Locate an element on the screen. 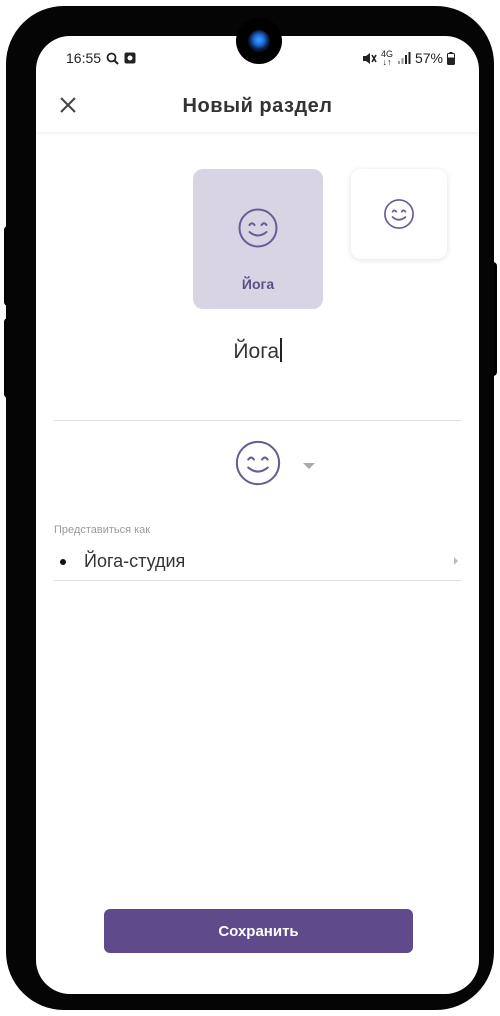  app-bar: Новый раздел is located at coordinates (257, 106).